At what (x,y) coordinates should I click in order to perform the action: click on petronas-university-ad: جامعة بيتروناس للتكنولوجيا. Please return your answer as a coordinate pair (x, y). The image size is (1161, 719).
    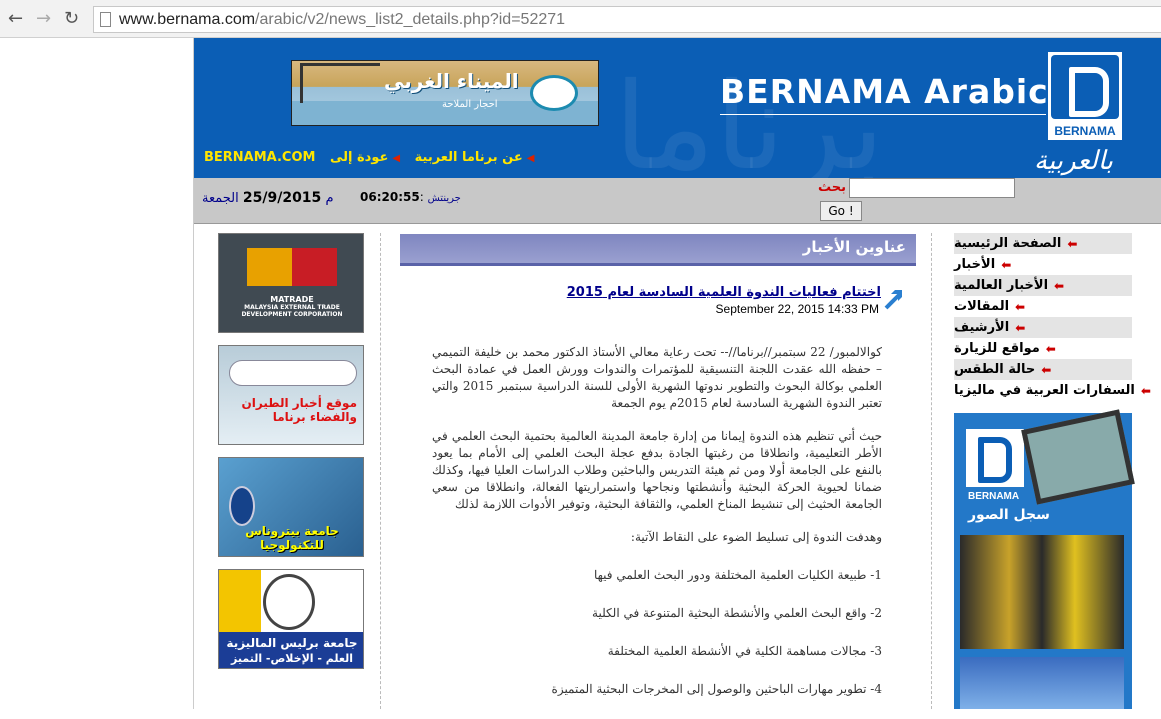
    Looking at the image, I should click on (291, 507).